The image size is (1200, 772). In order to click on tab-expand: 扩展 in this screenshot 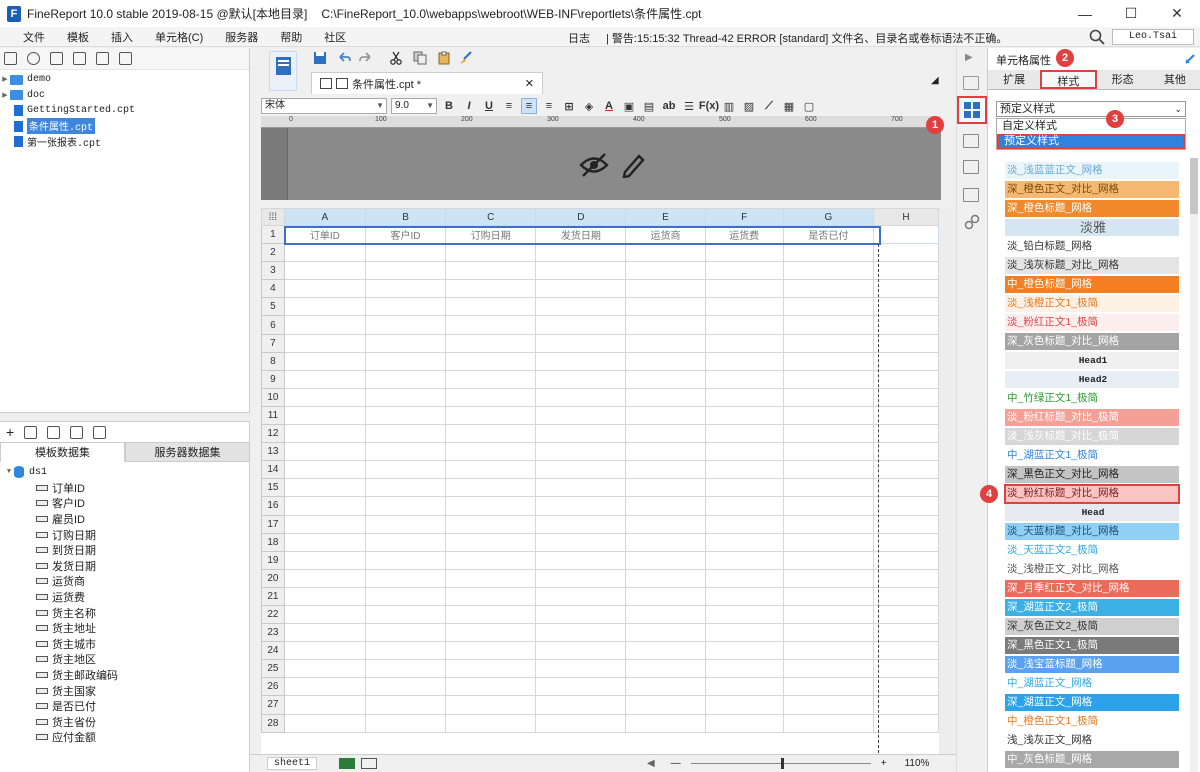, I will do `click(1014, 79)`.